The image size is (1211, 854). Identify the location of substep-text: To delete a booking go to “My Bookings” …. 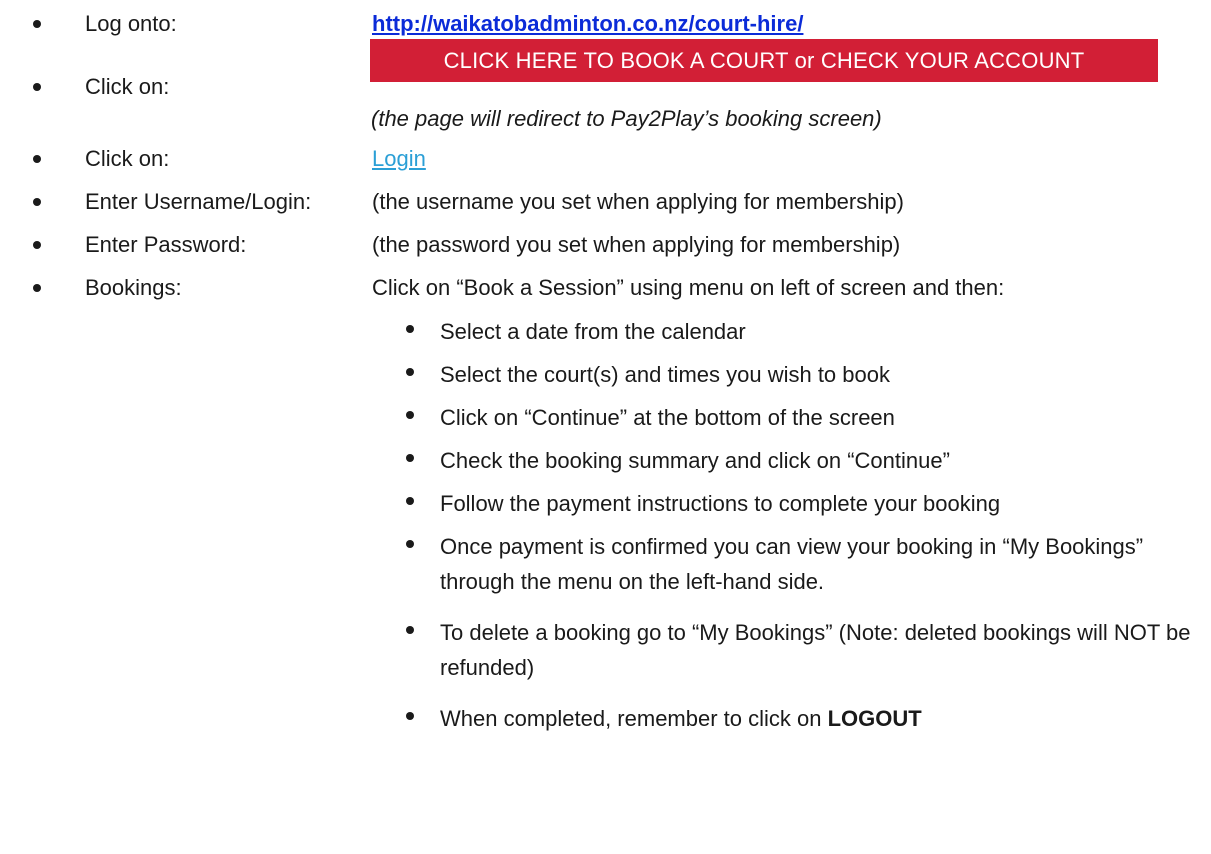
(815, 650).